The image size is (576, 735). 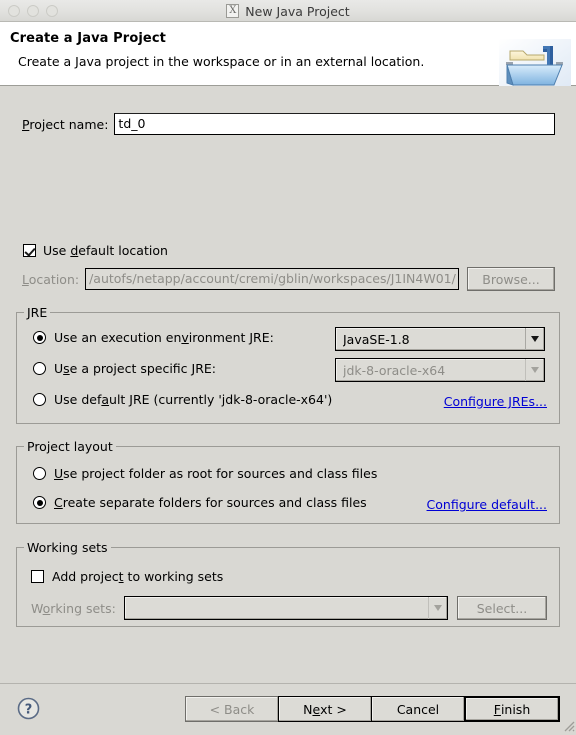 I want to click on jre-default-radio, so click(x=39, y=399).